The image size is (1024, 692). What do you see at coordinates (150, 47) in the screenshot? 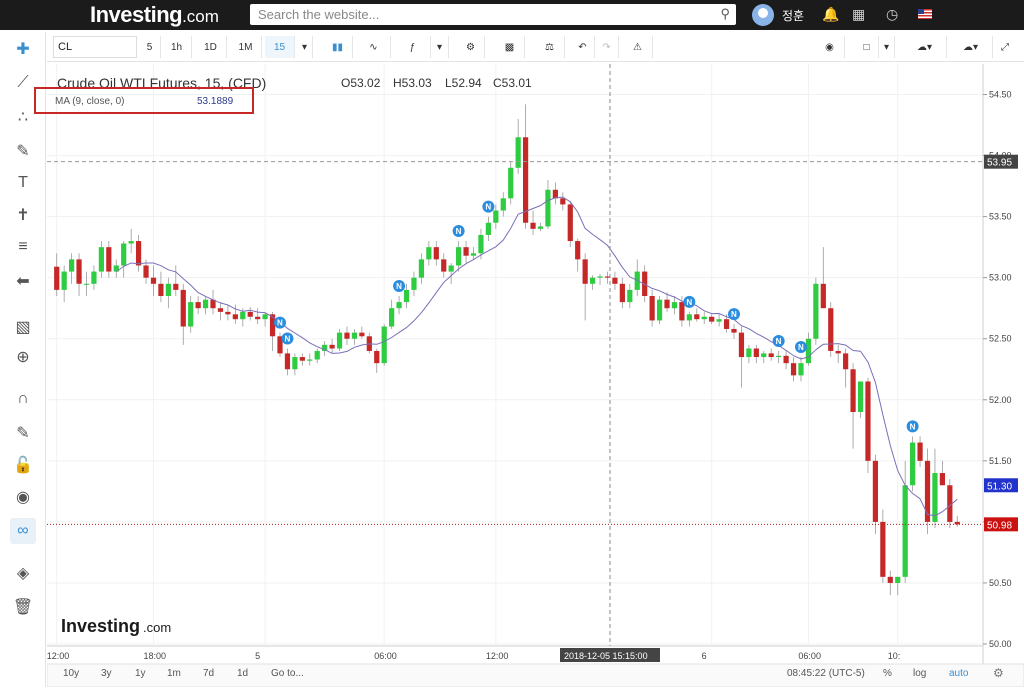
I see `interval-5: 5` at bounding box center [150, 47].